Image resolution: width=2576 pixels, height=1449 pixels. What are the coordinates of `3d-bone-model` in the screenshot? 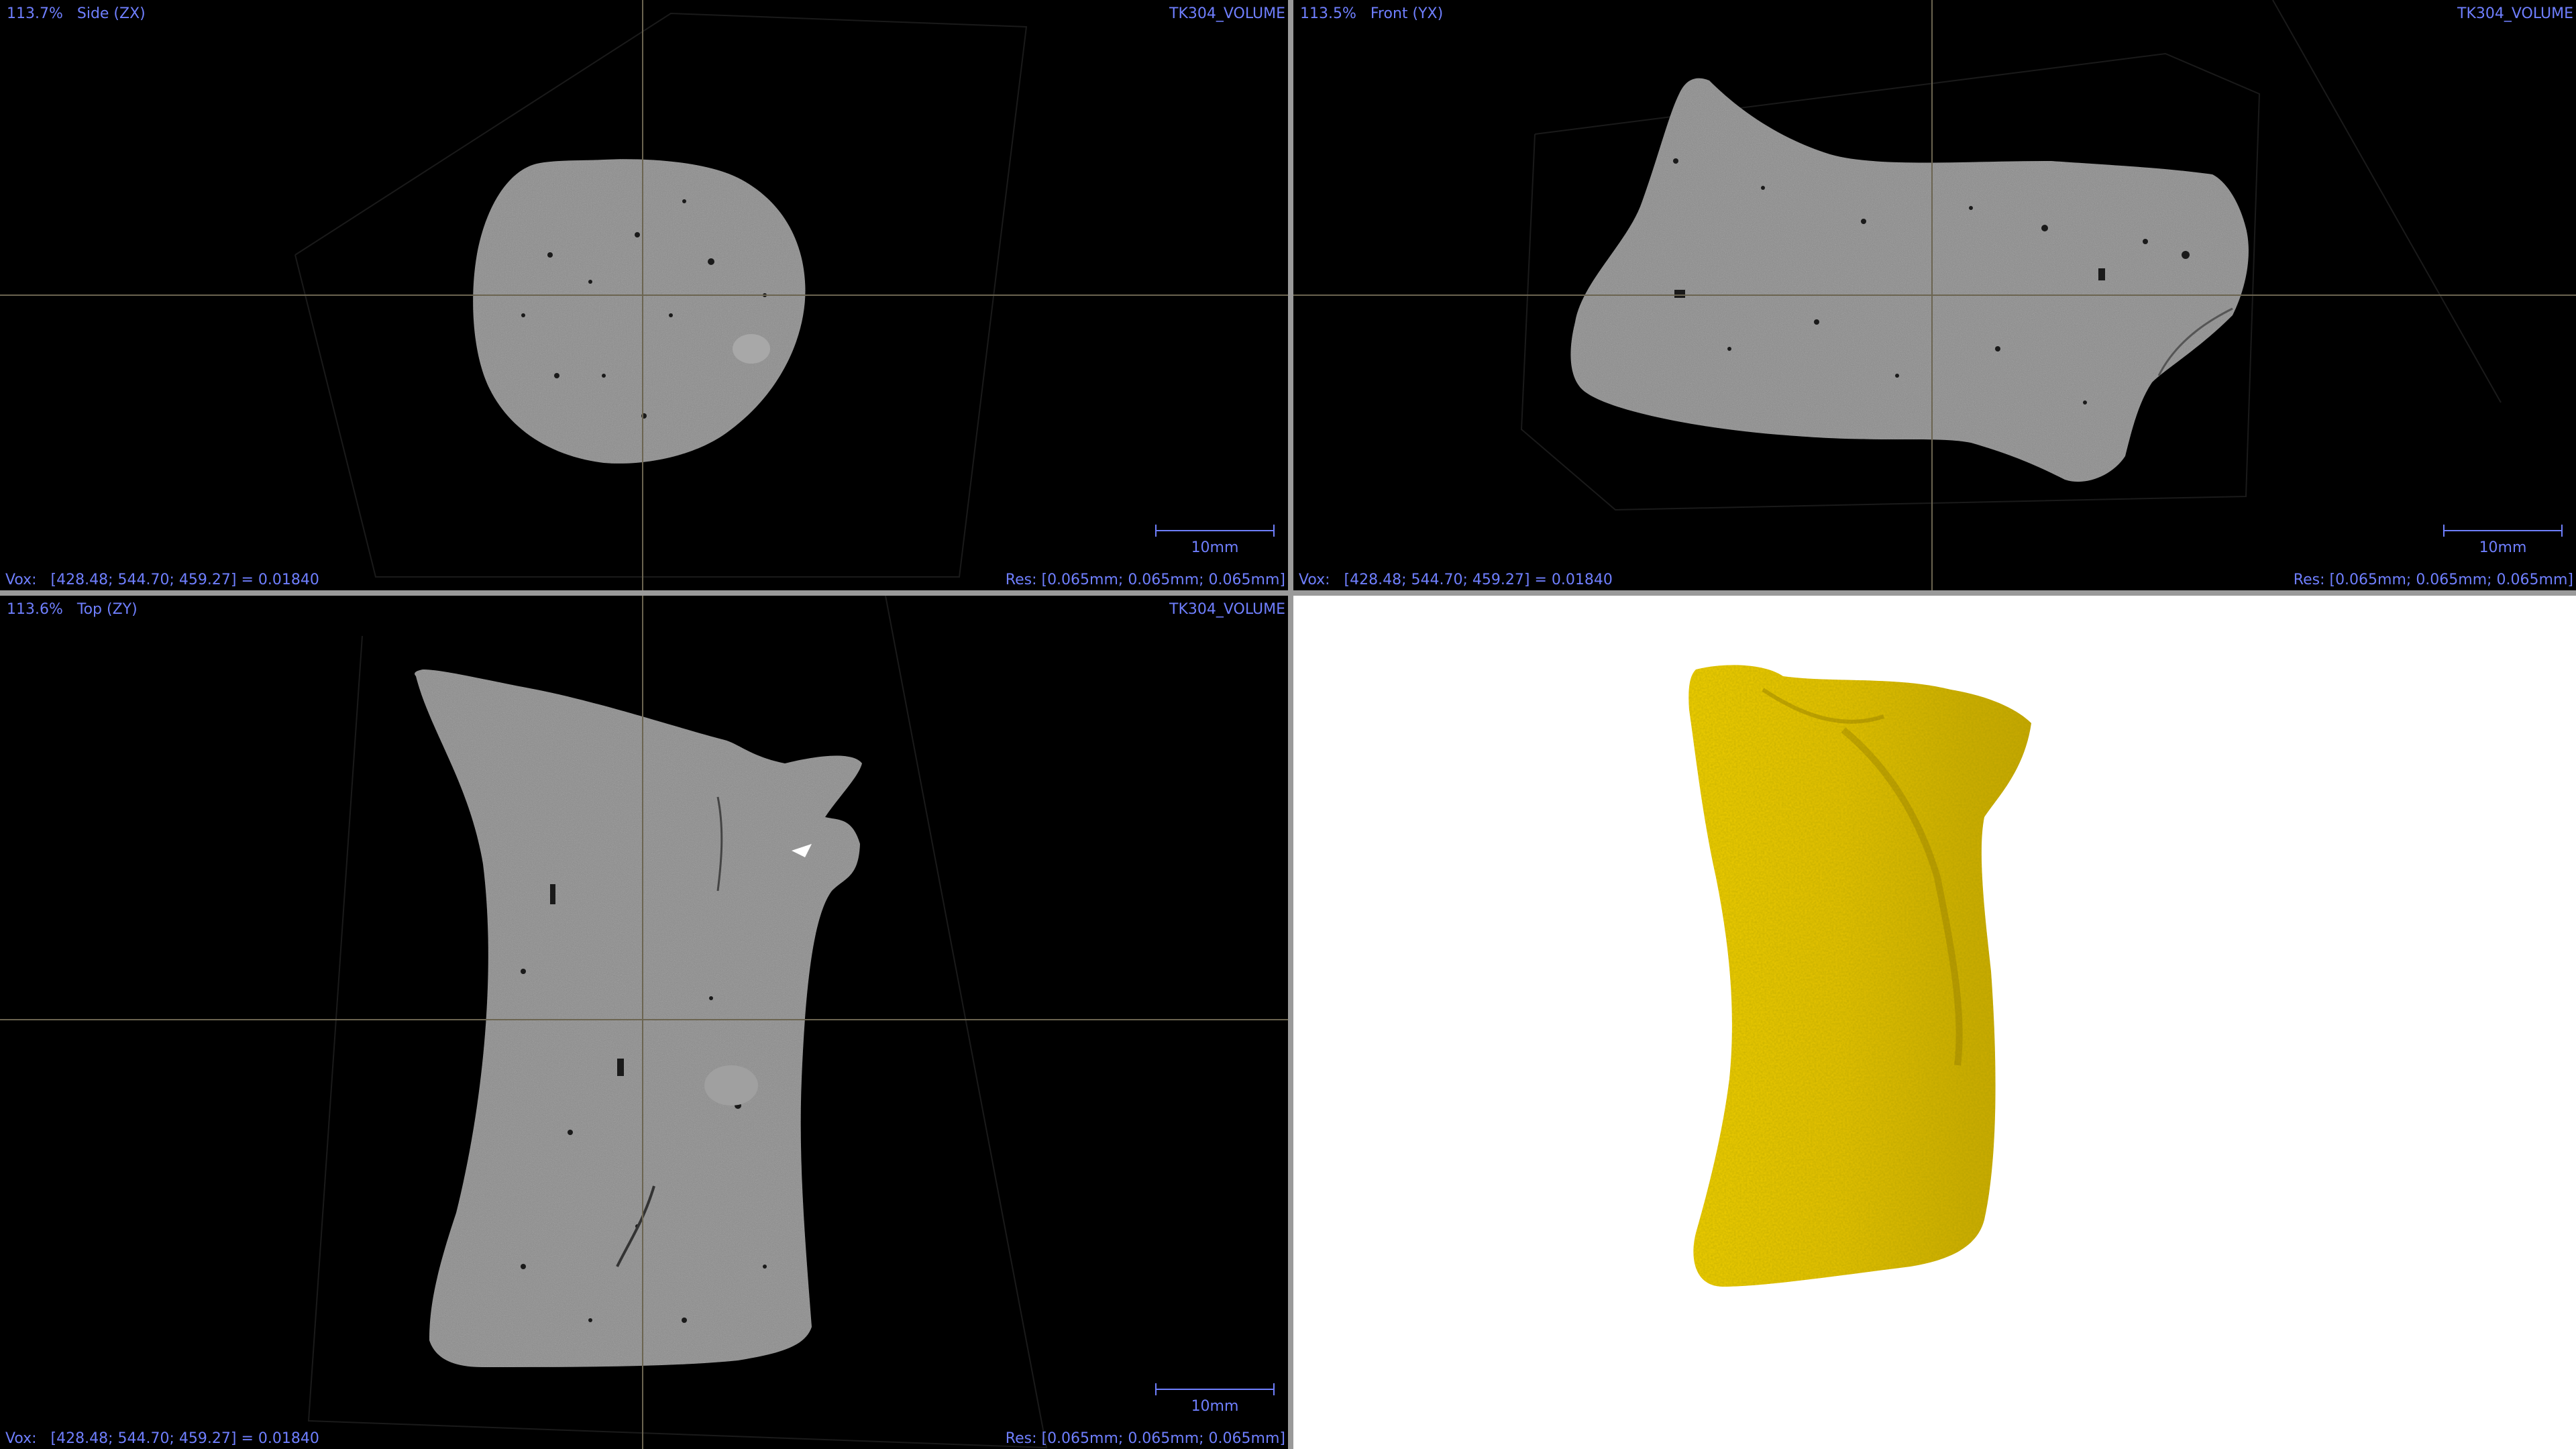 It's located at (1859, 976).